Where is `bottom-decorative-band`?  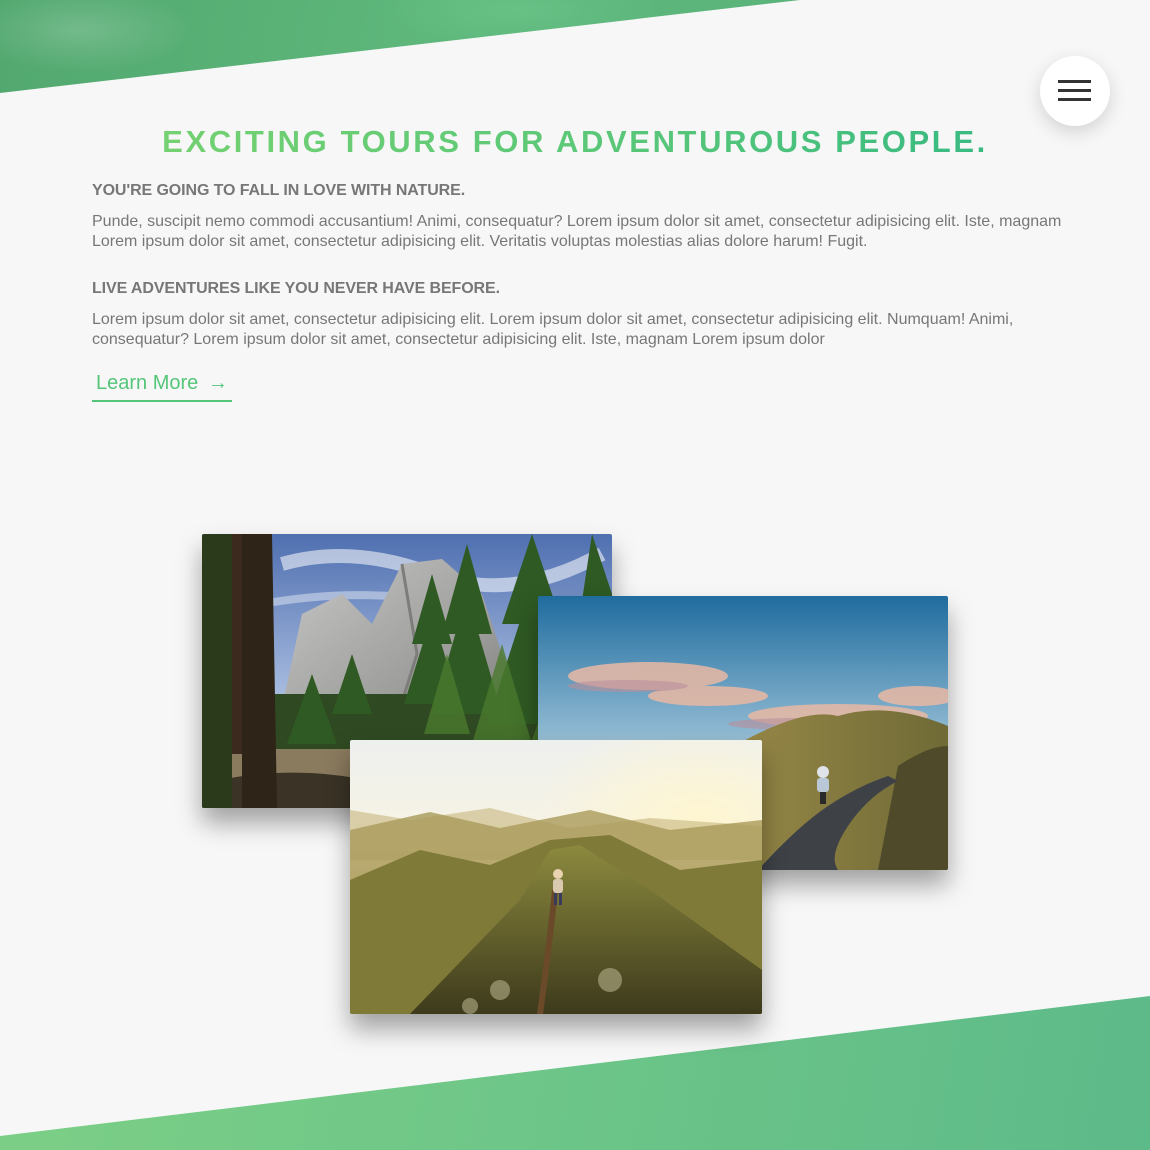
bottom-decorative-band is located at coordinates (575, 1073).